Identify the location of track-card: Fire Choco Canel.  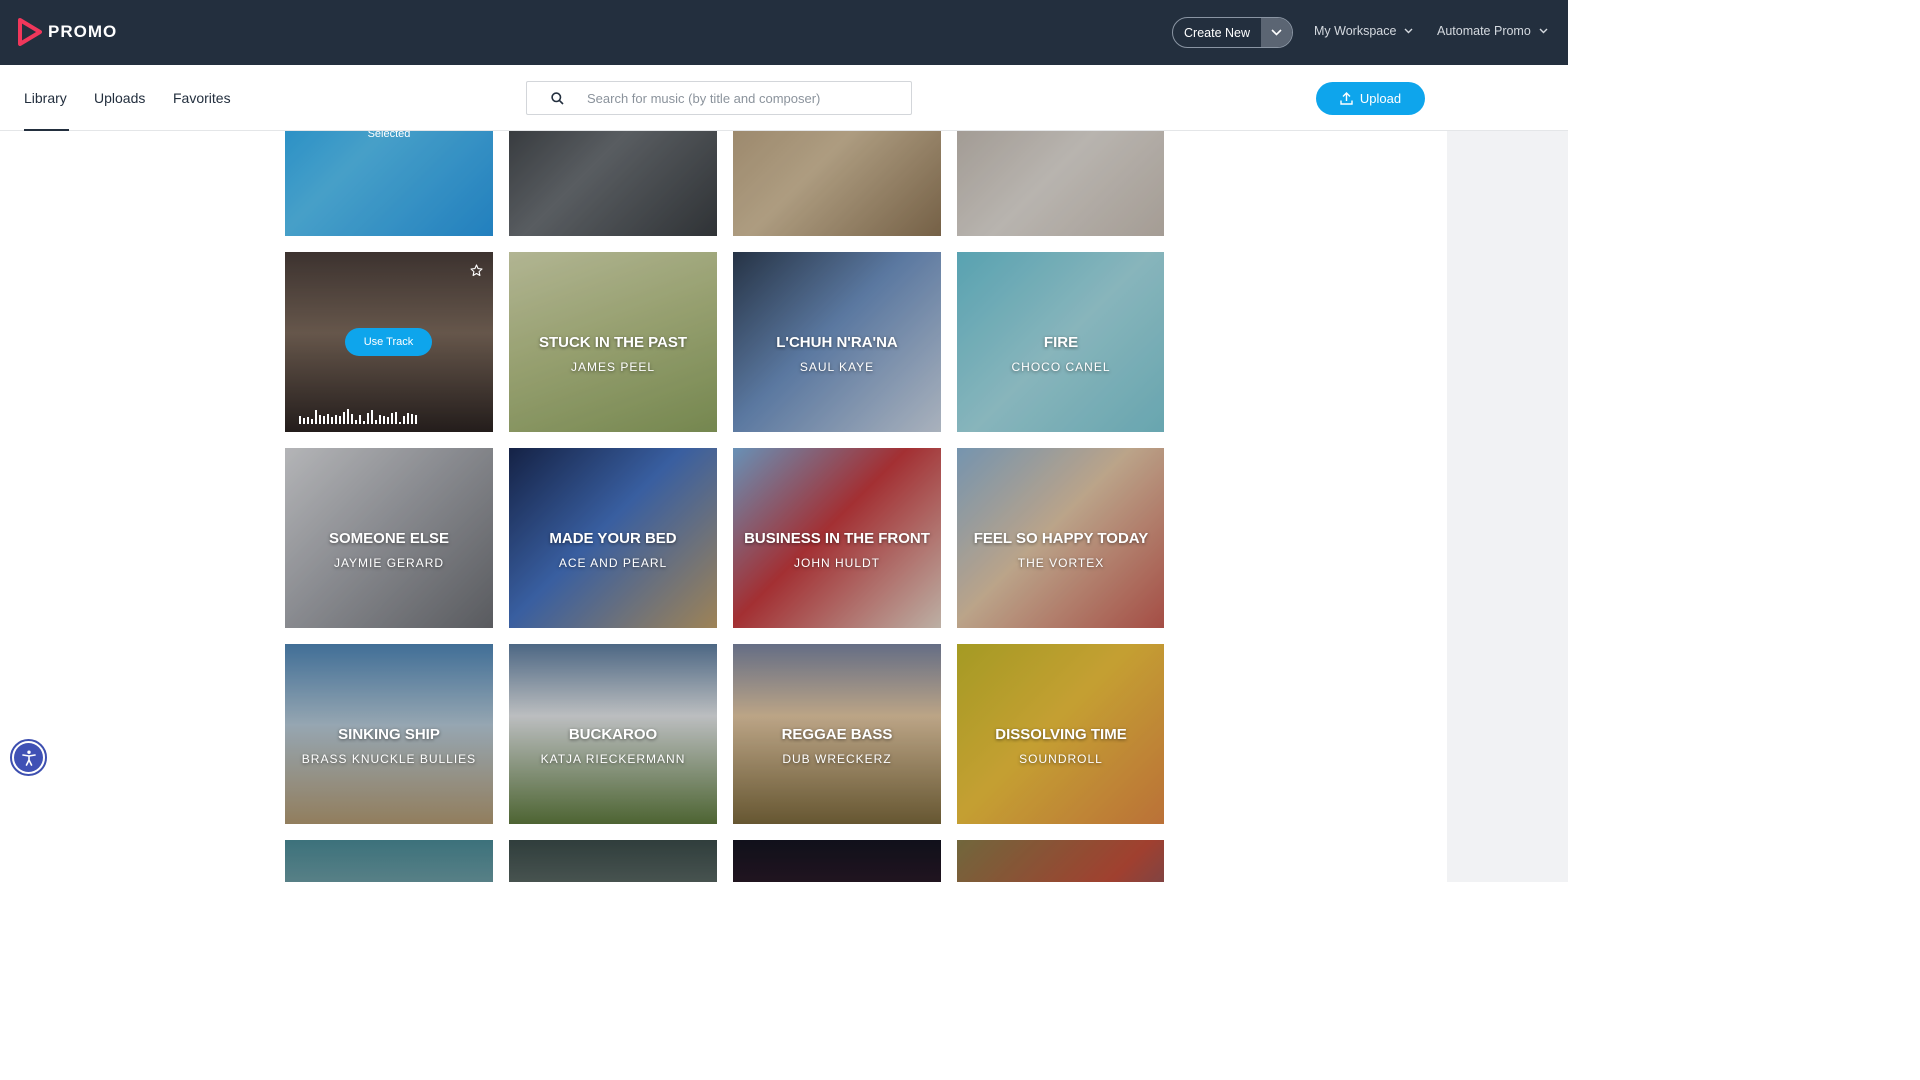
(1060, 342).